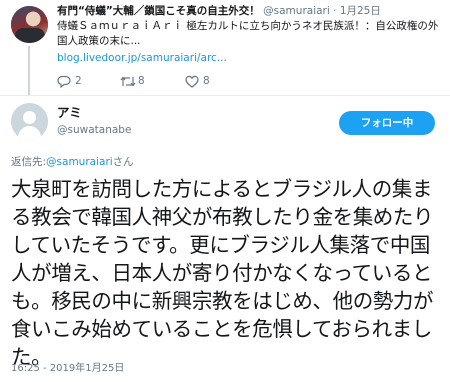 The width and height of the screenshot is (450, 382). What do you see at coordinates (387, 123) in the screenshot?
I see `following-button: フォロー中` at bounding box center [387, 123].